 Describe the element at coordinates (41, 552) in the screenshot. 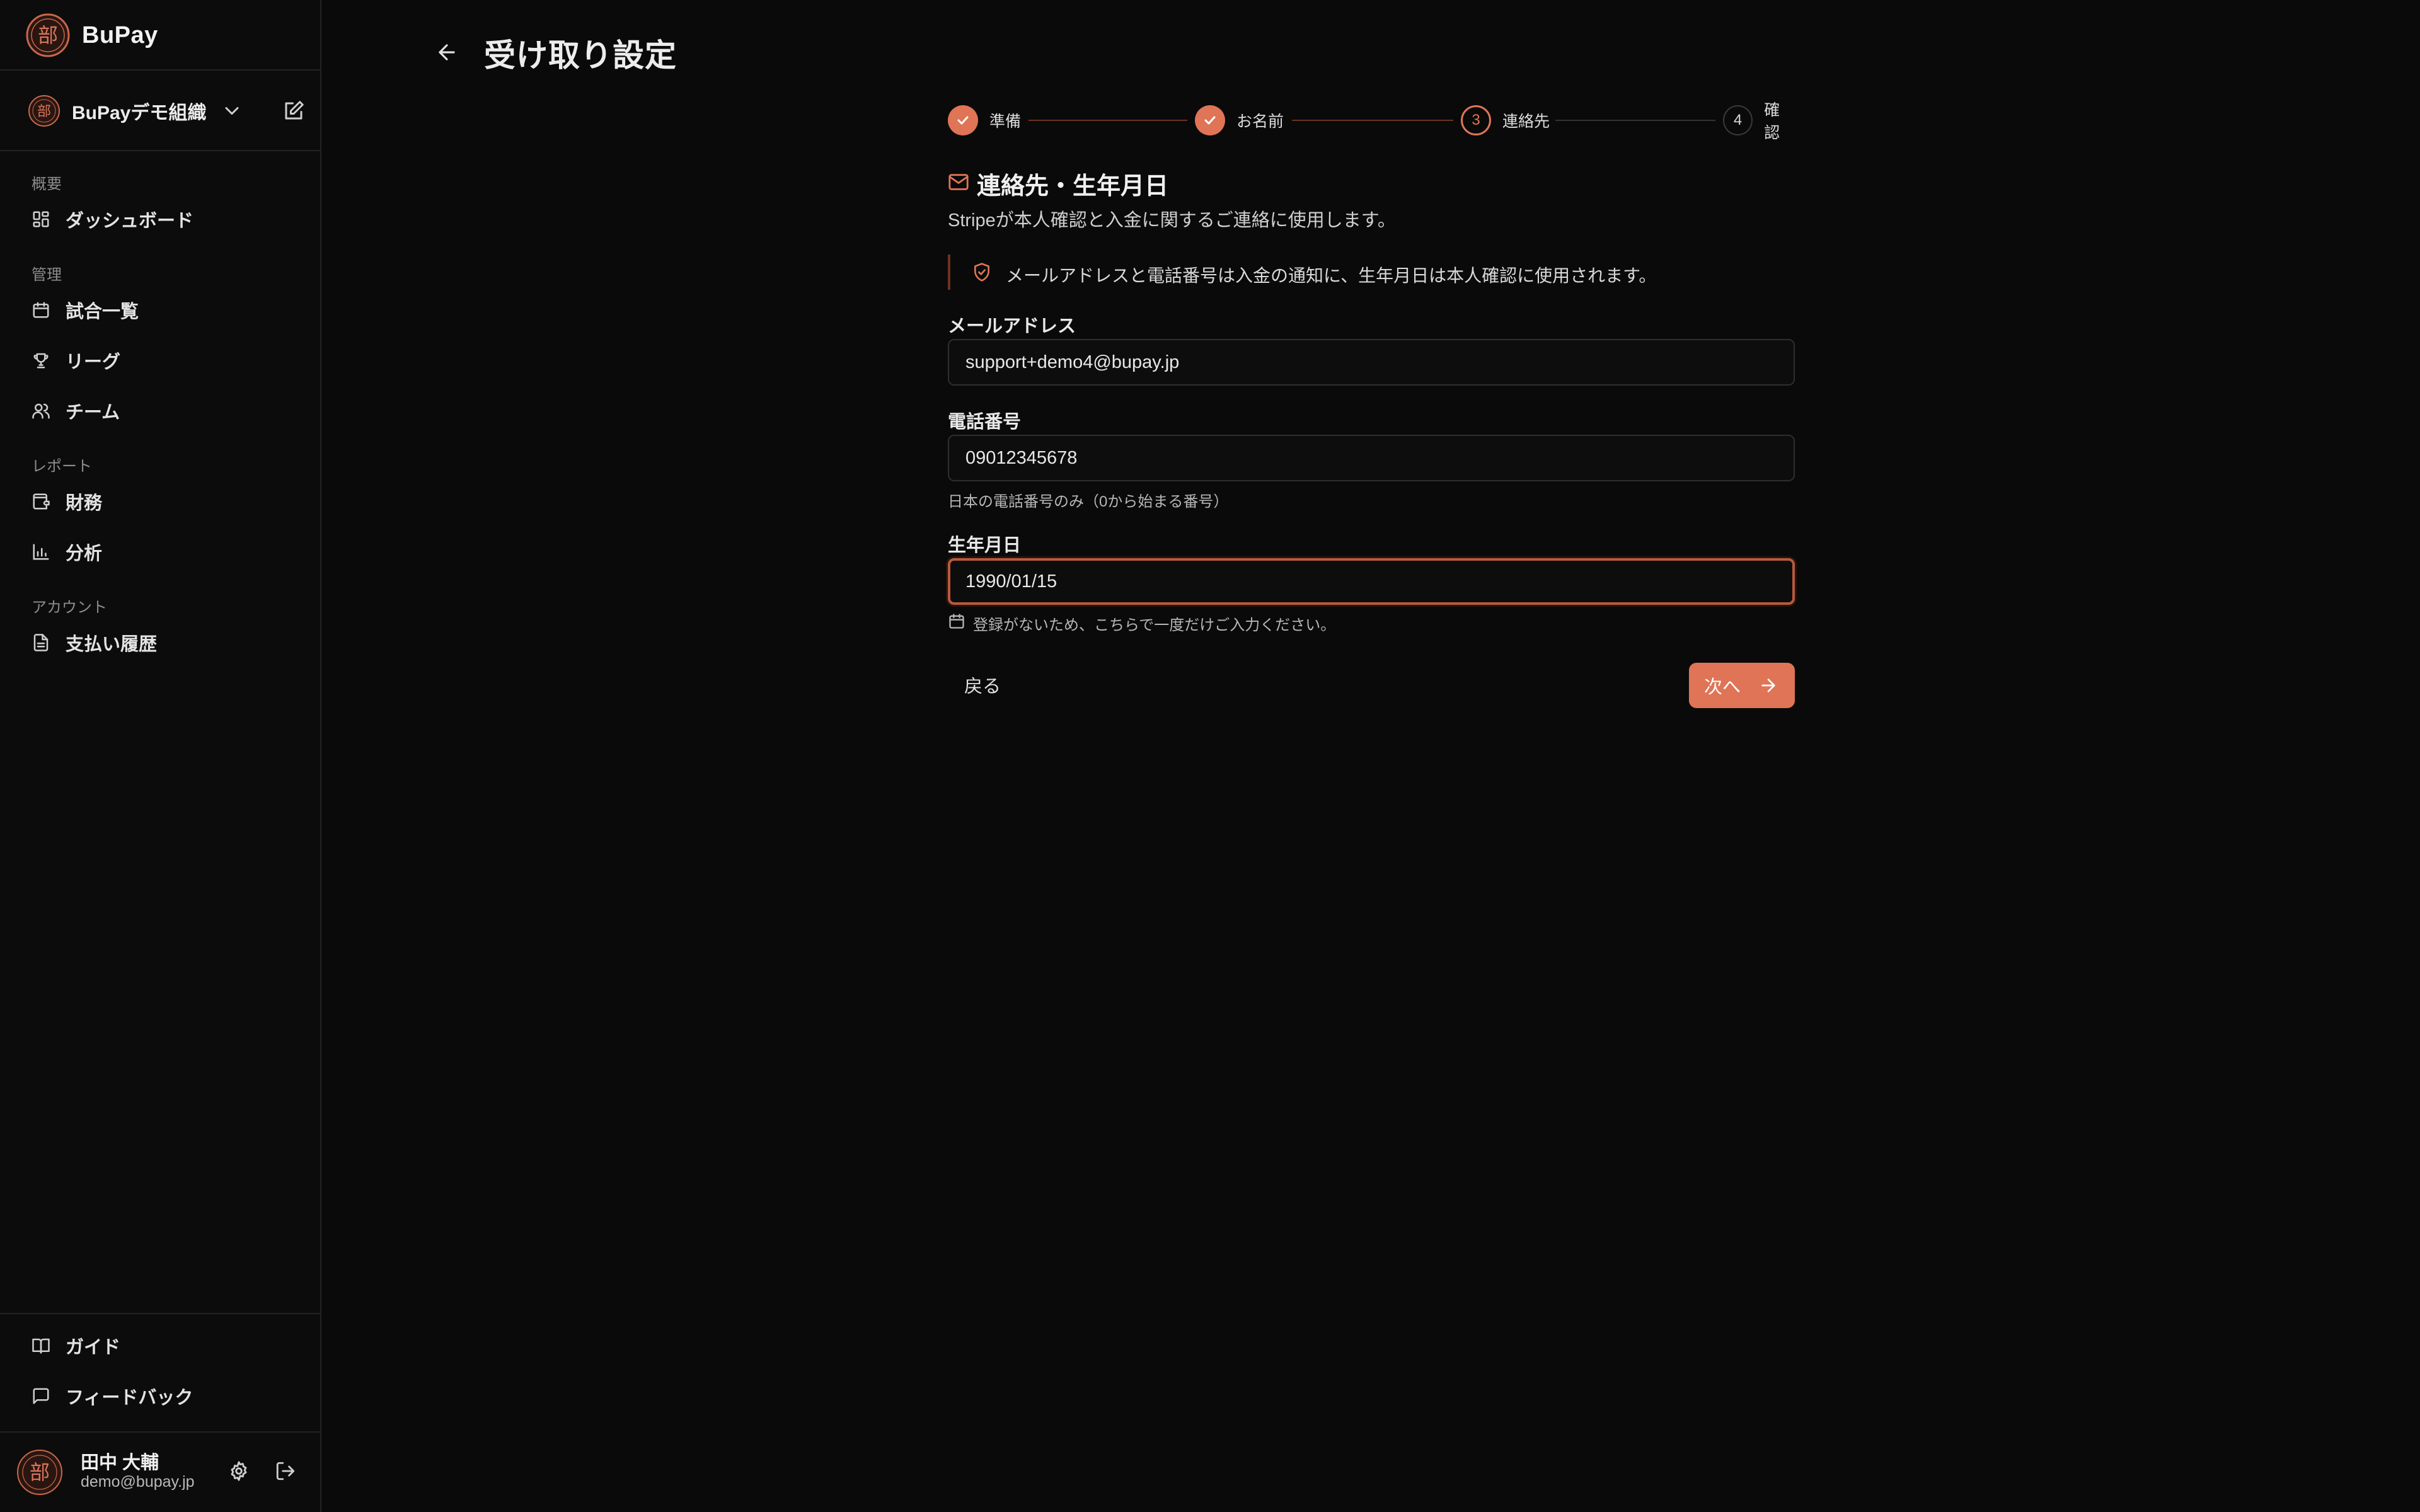

I see `bar-chart-icon` at that location.